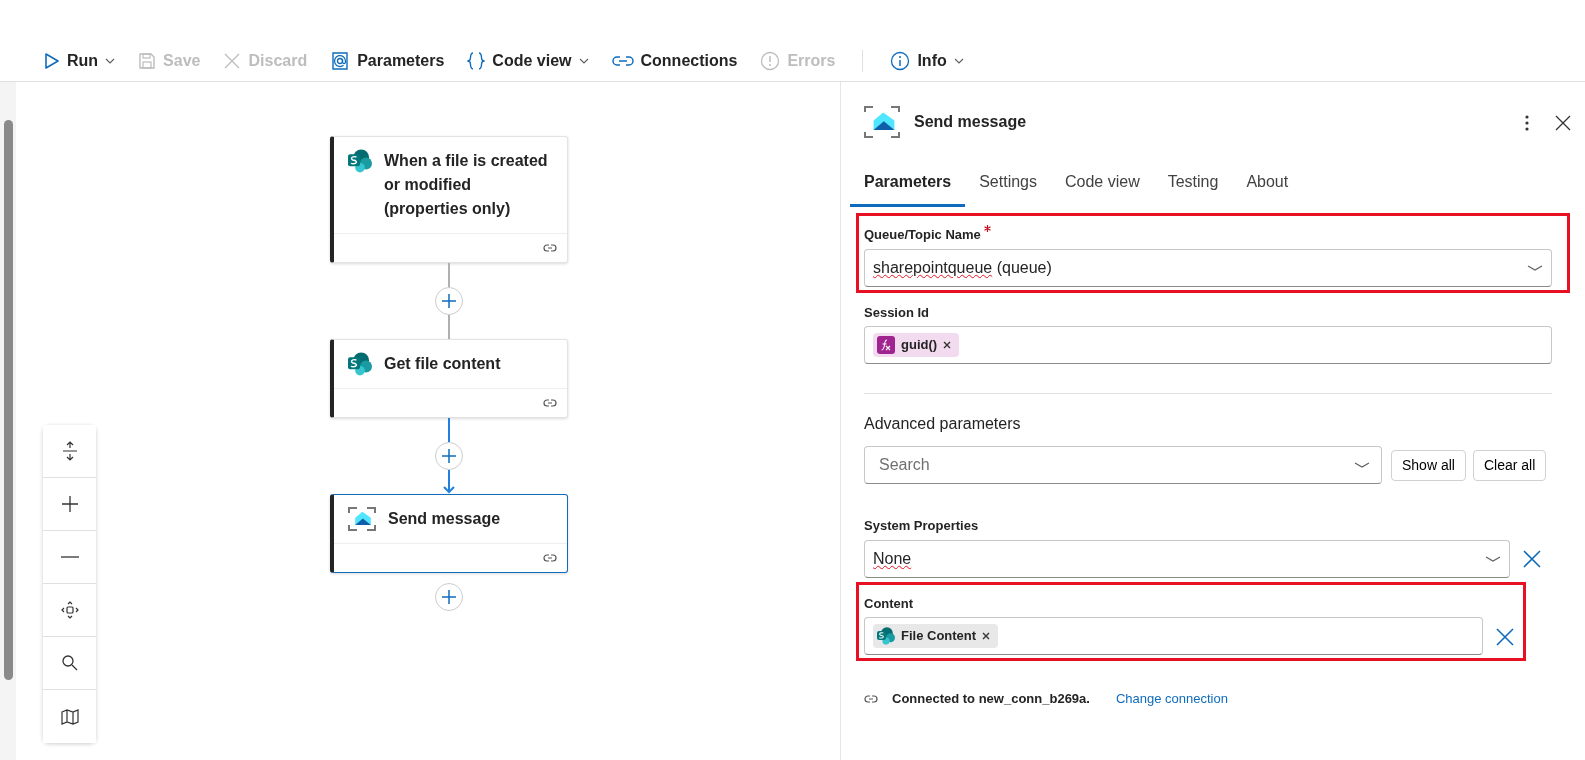 This screenshot has height=760, width=1585. Describe the element at coordinates (1102, 184) in the screenshot. I see `tab: Code view` at that location.